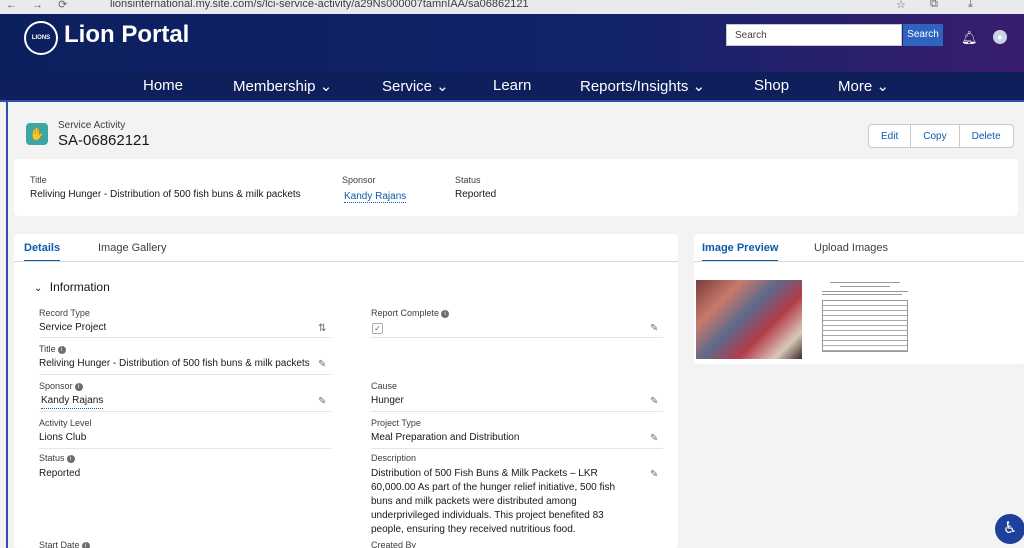 This screenshot has height=548, width=1024. I want to click on activity-level-label: Activity Level, so click(65, 423).